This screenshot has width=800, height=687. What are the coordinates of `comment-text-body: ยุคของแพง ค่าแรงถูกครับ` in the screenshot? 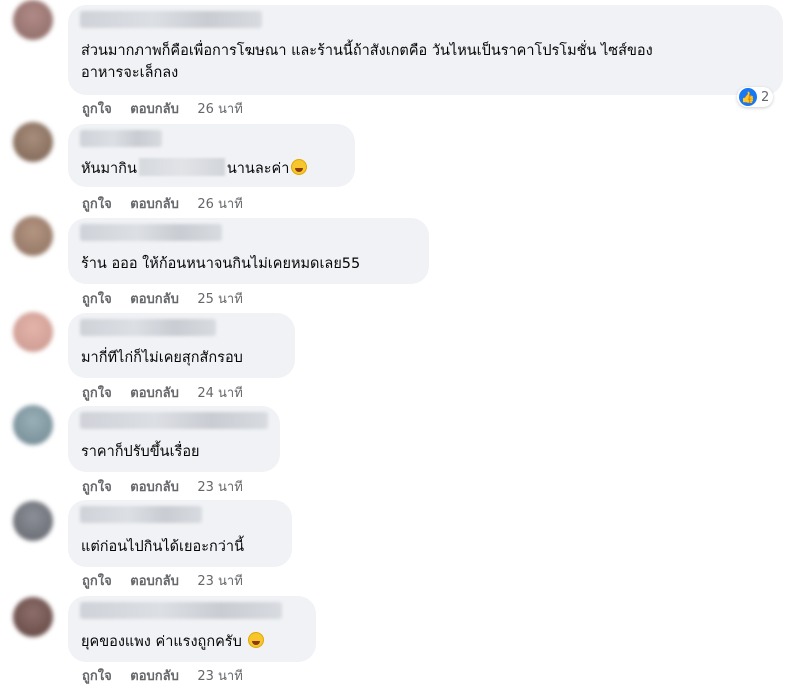 It's located at (161, 642).